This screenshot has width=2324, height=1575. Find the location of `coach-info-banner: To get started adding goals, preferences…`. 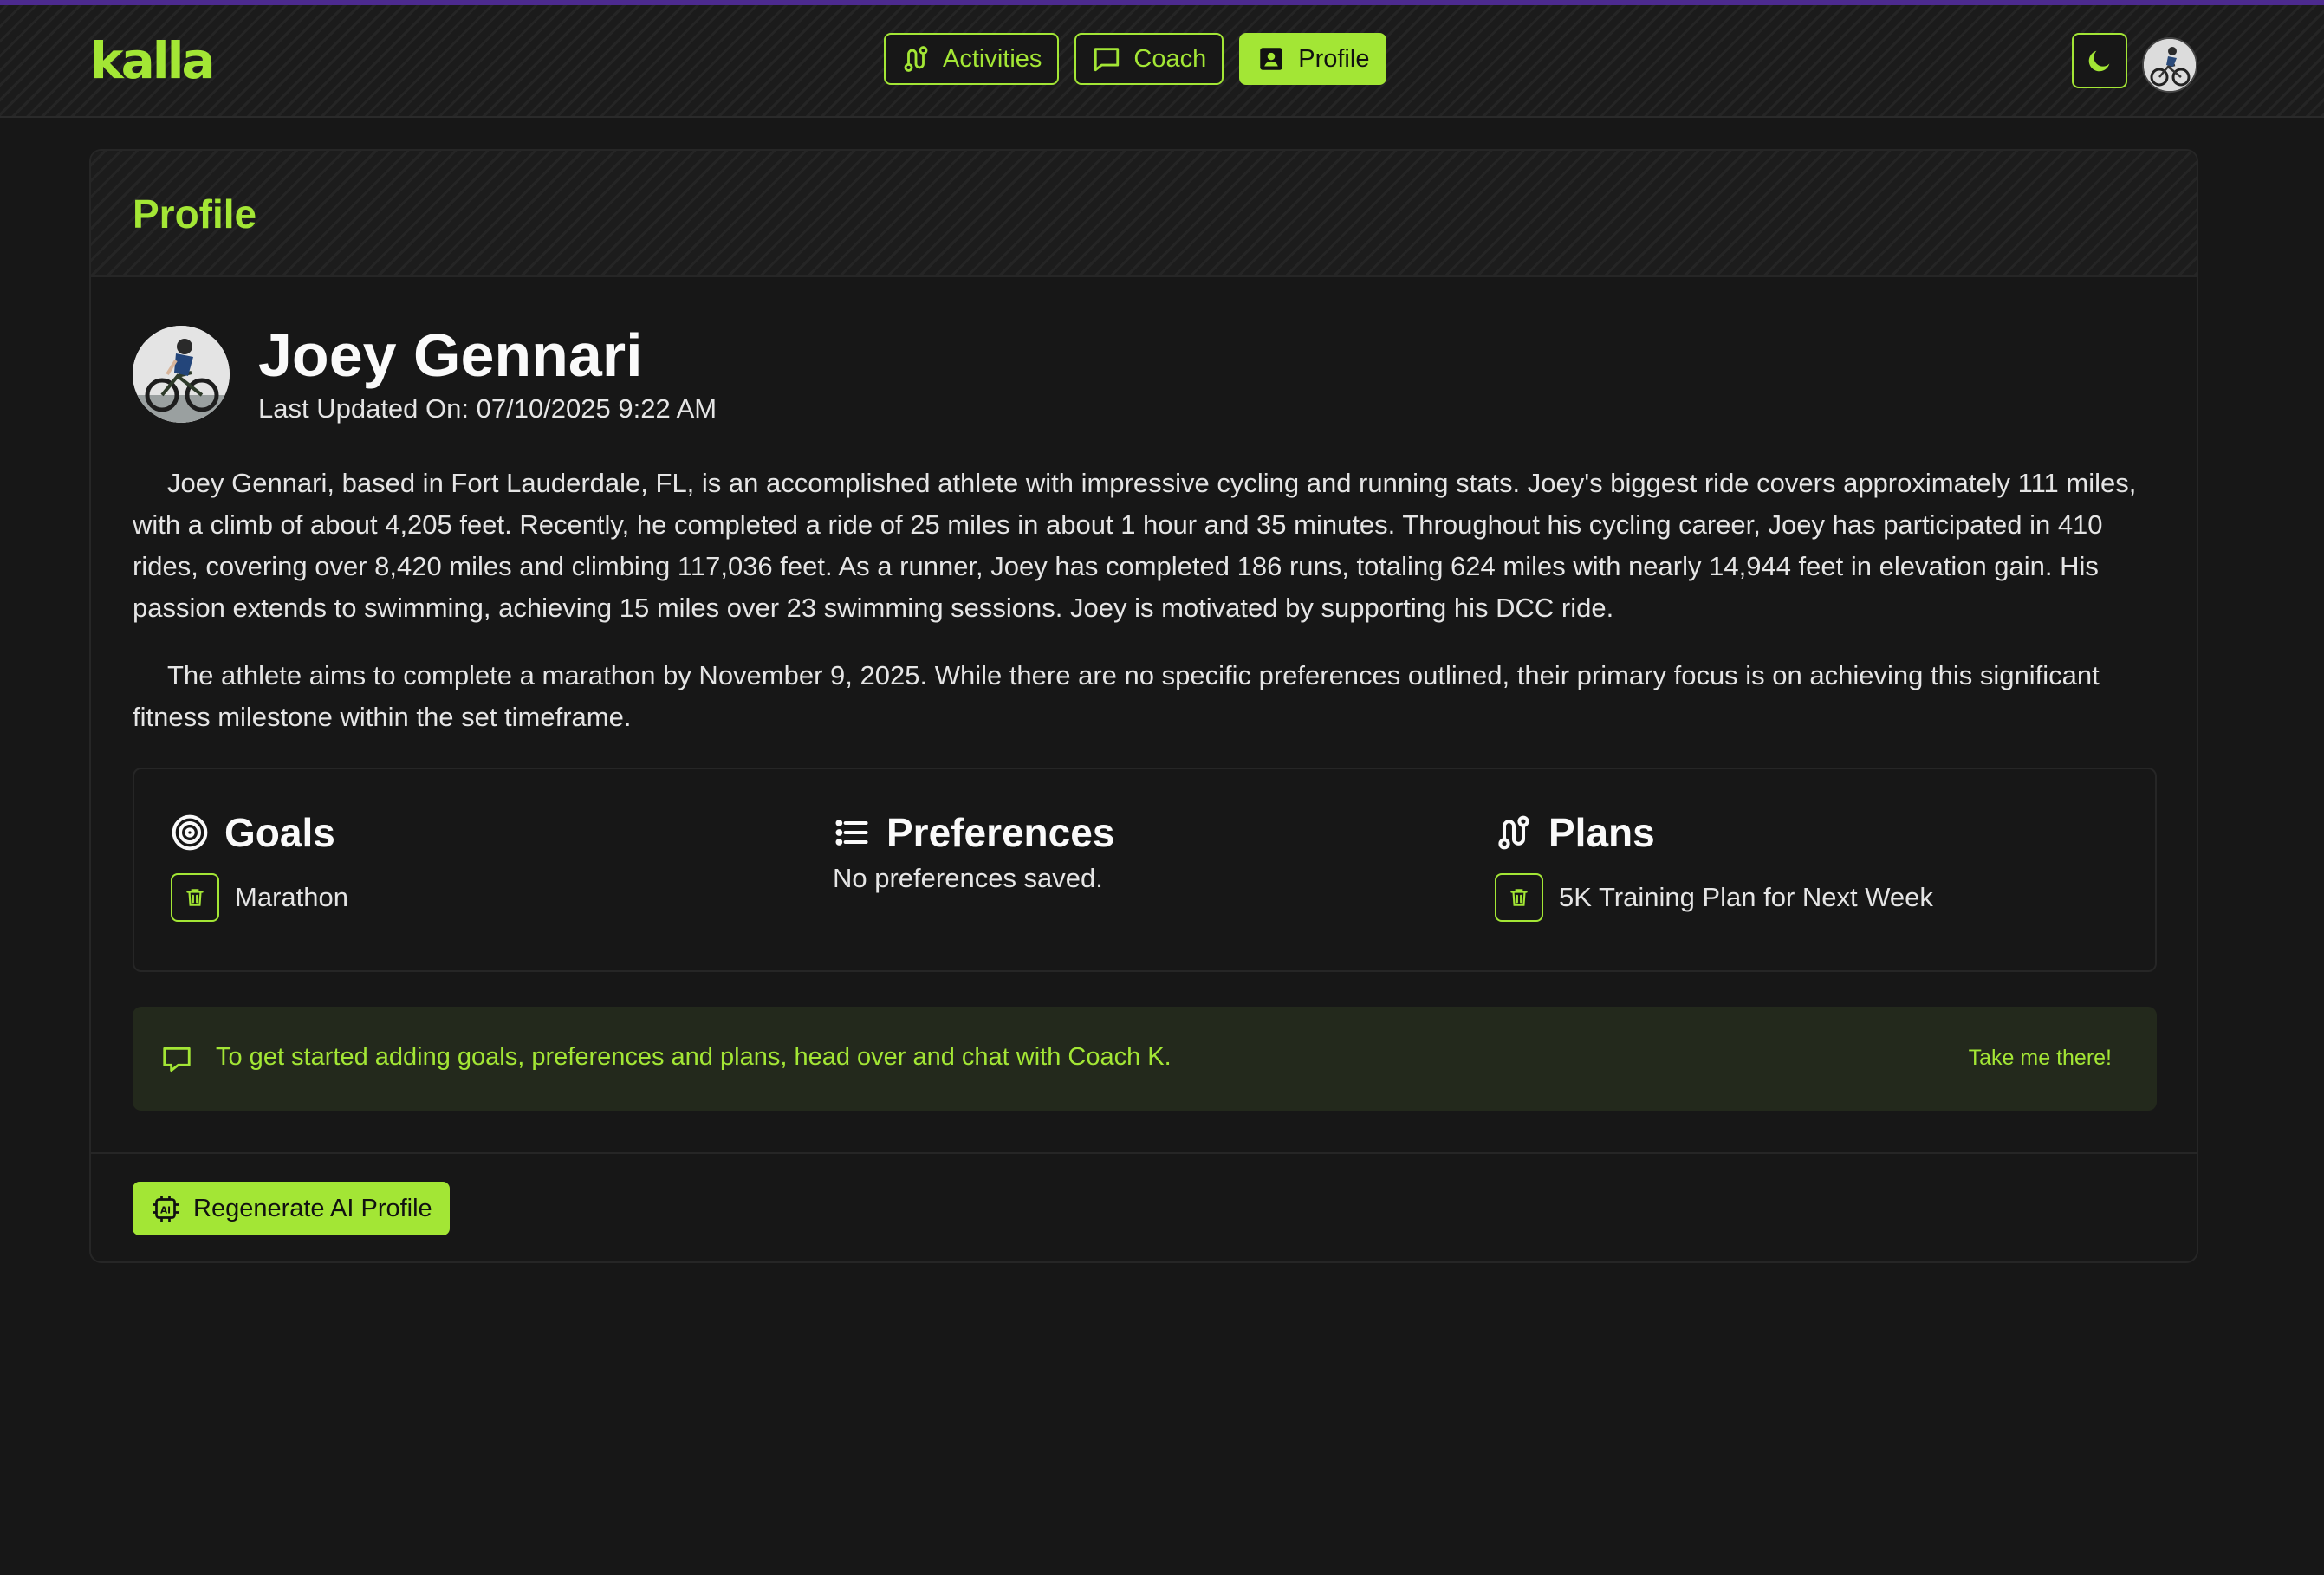

coach-info-banner: To get started adding goals, preferences… is located at coordinates (1145, 1059).